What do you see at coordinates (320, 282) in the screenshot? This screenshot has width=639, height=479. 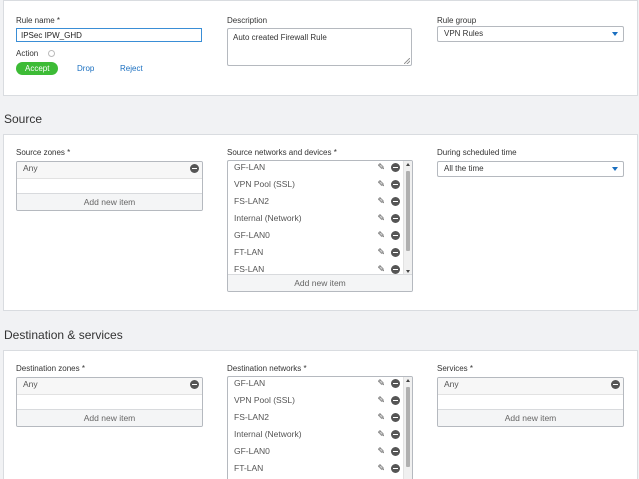 I see `source-networks-add-button: Add new item` at bounding box center [320, 282].